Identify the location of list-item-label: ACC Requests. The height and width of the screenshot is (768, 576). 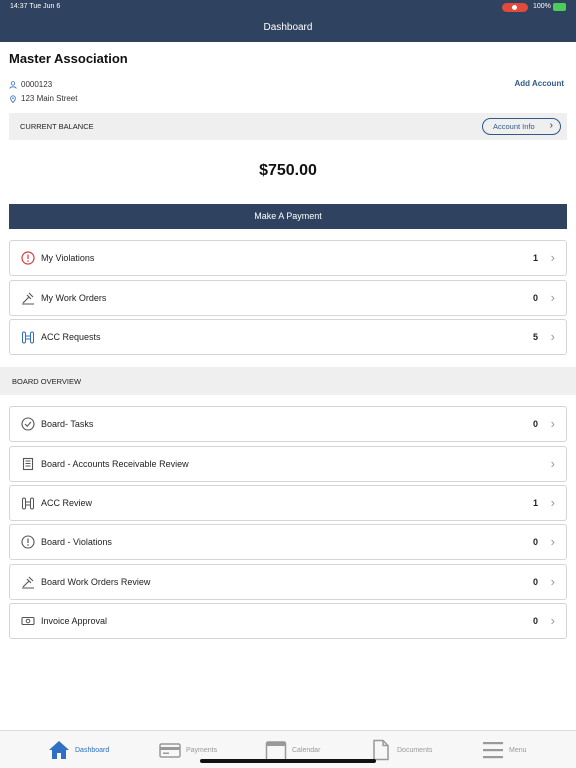
(71, 337).